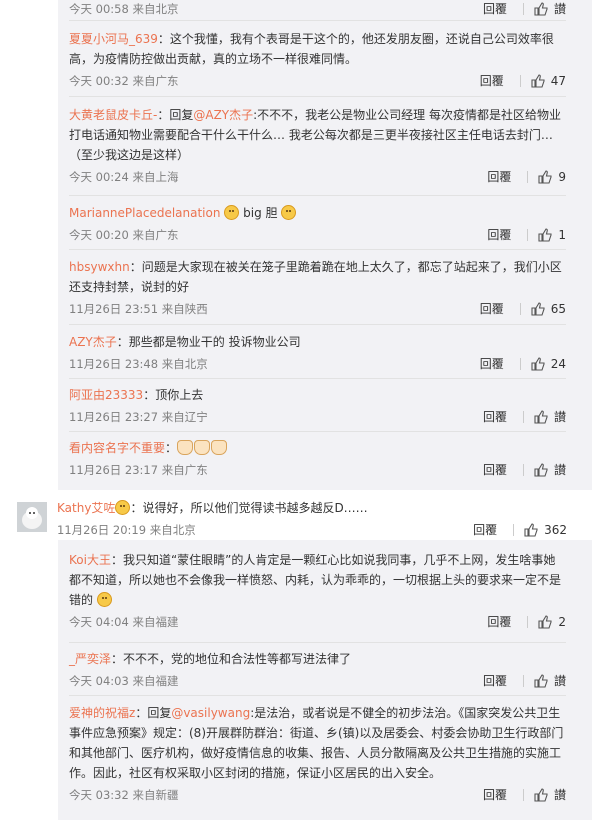  Describe the element at coordinates (231, 659) in the screenshot. I see `comment-text: ：不不不，党的地位和合法性等都写进法律了` at that location.